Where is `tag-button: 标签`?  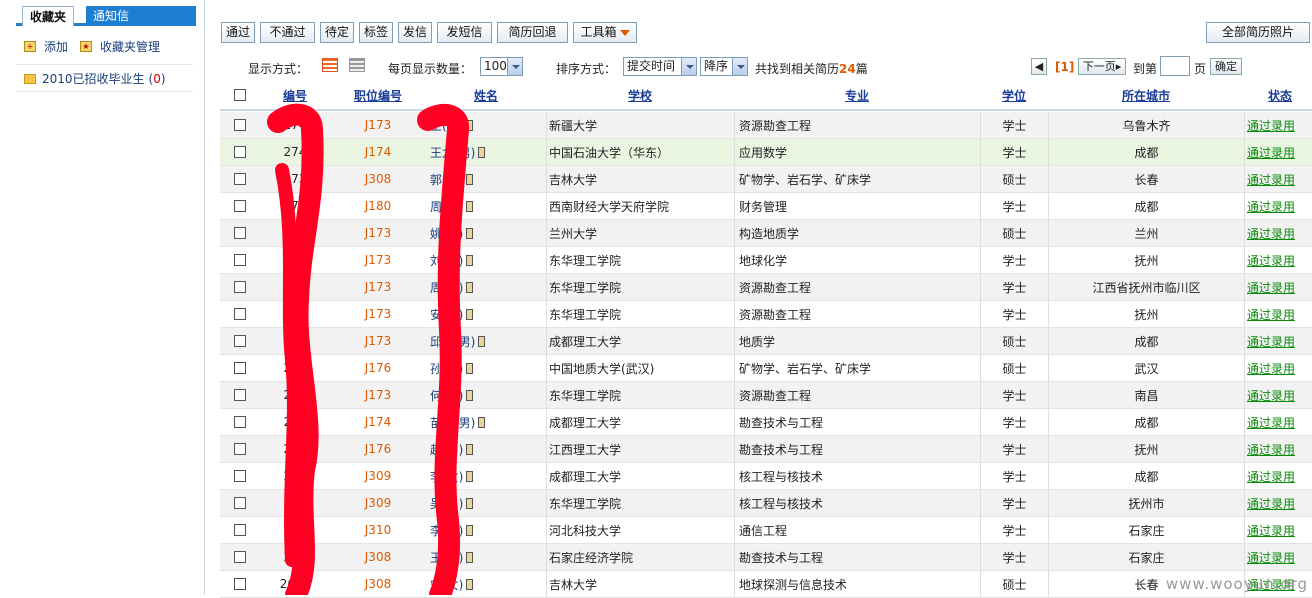
tag-button: 标签 is located at coordinates (376, 32).